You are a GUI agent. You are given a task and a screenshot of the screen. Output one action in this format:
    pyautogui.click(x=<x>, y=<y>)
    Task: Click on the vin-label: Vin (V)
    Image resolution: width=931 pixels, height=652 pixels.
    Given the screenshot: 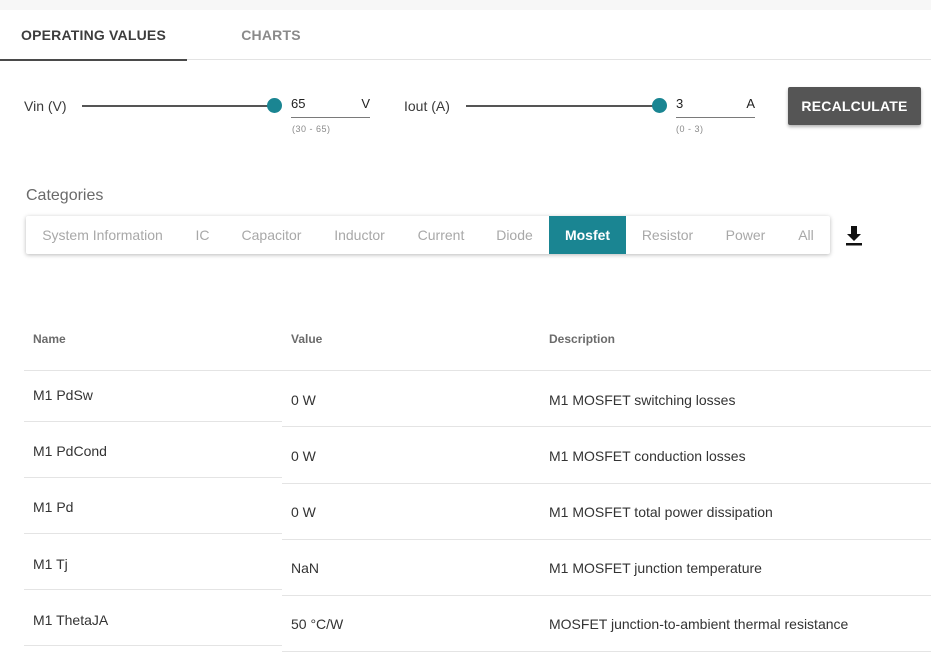 What is the action you would take?
    pyautogui.click(x=45, y=106)
    